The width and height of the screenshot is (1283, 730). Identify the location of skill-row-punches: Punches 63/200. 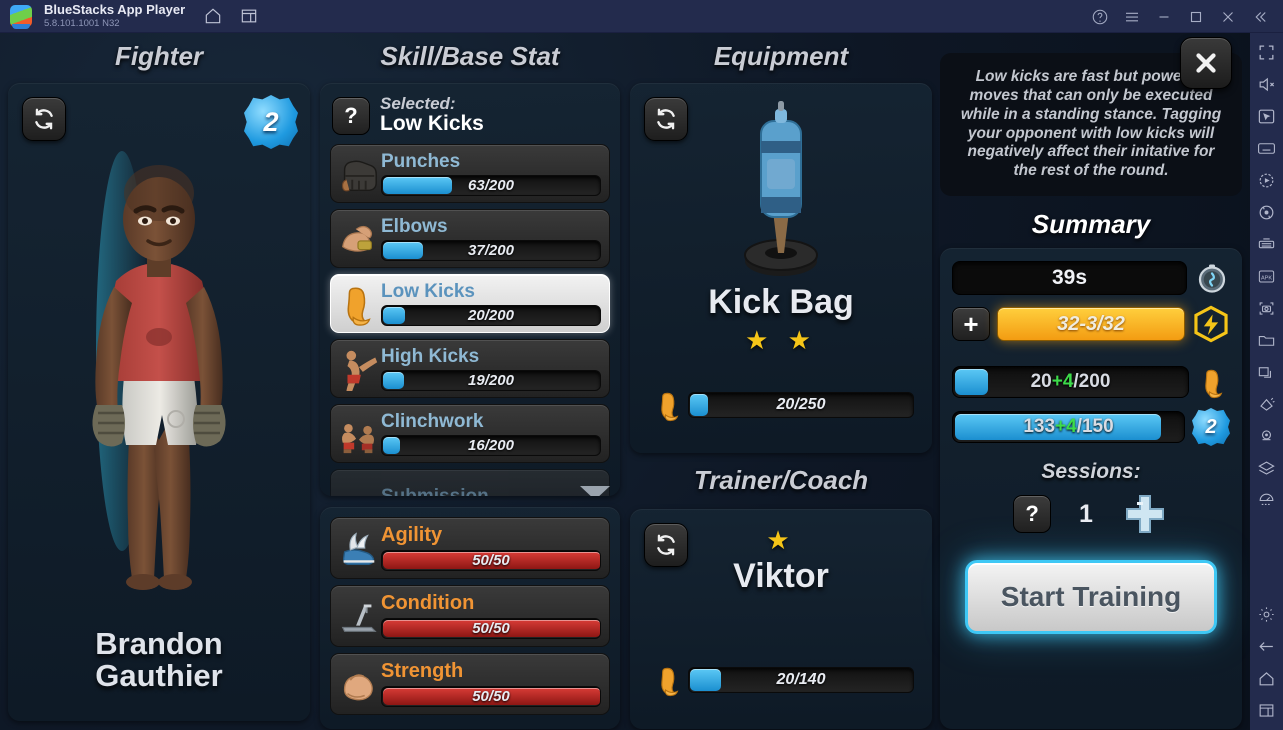
(470, 174).